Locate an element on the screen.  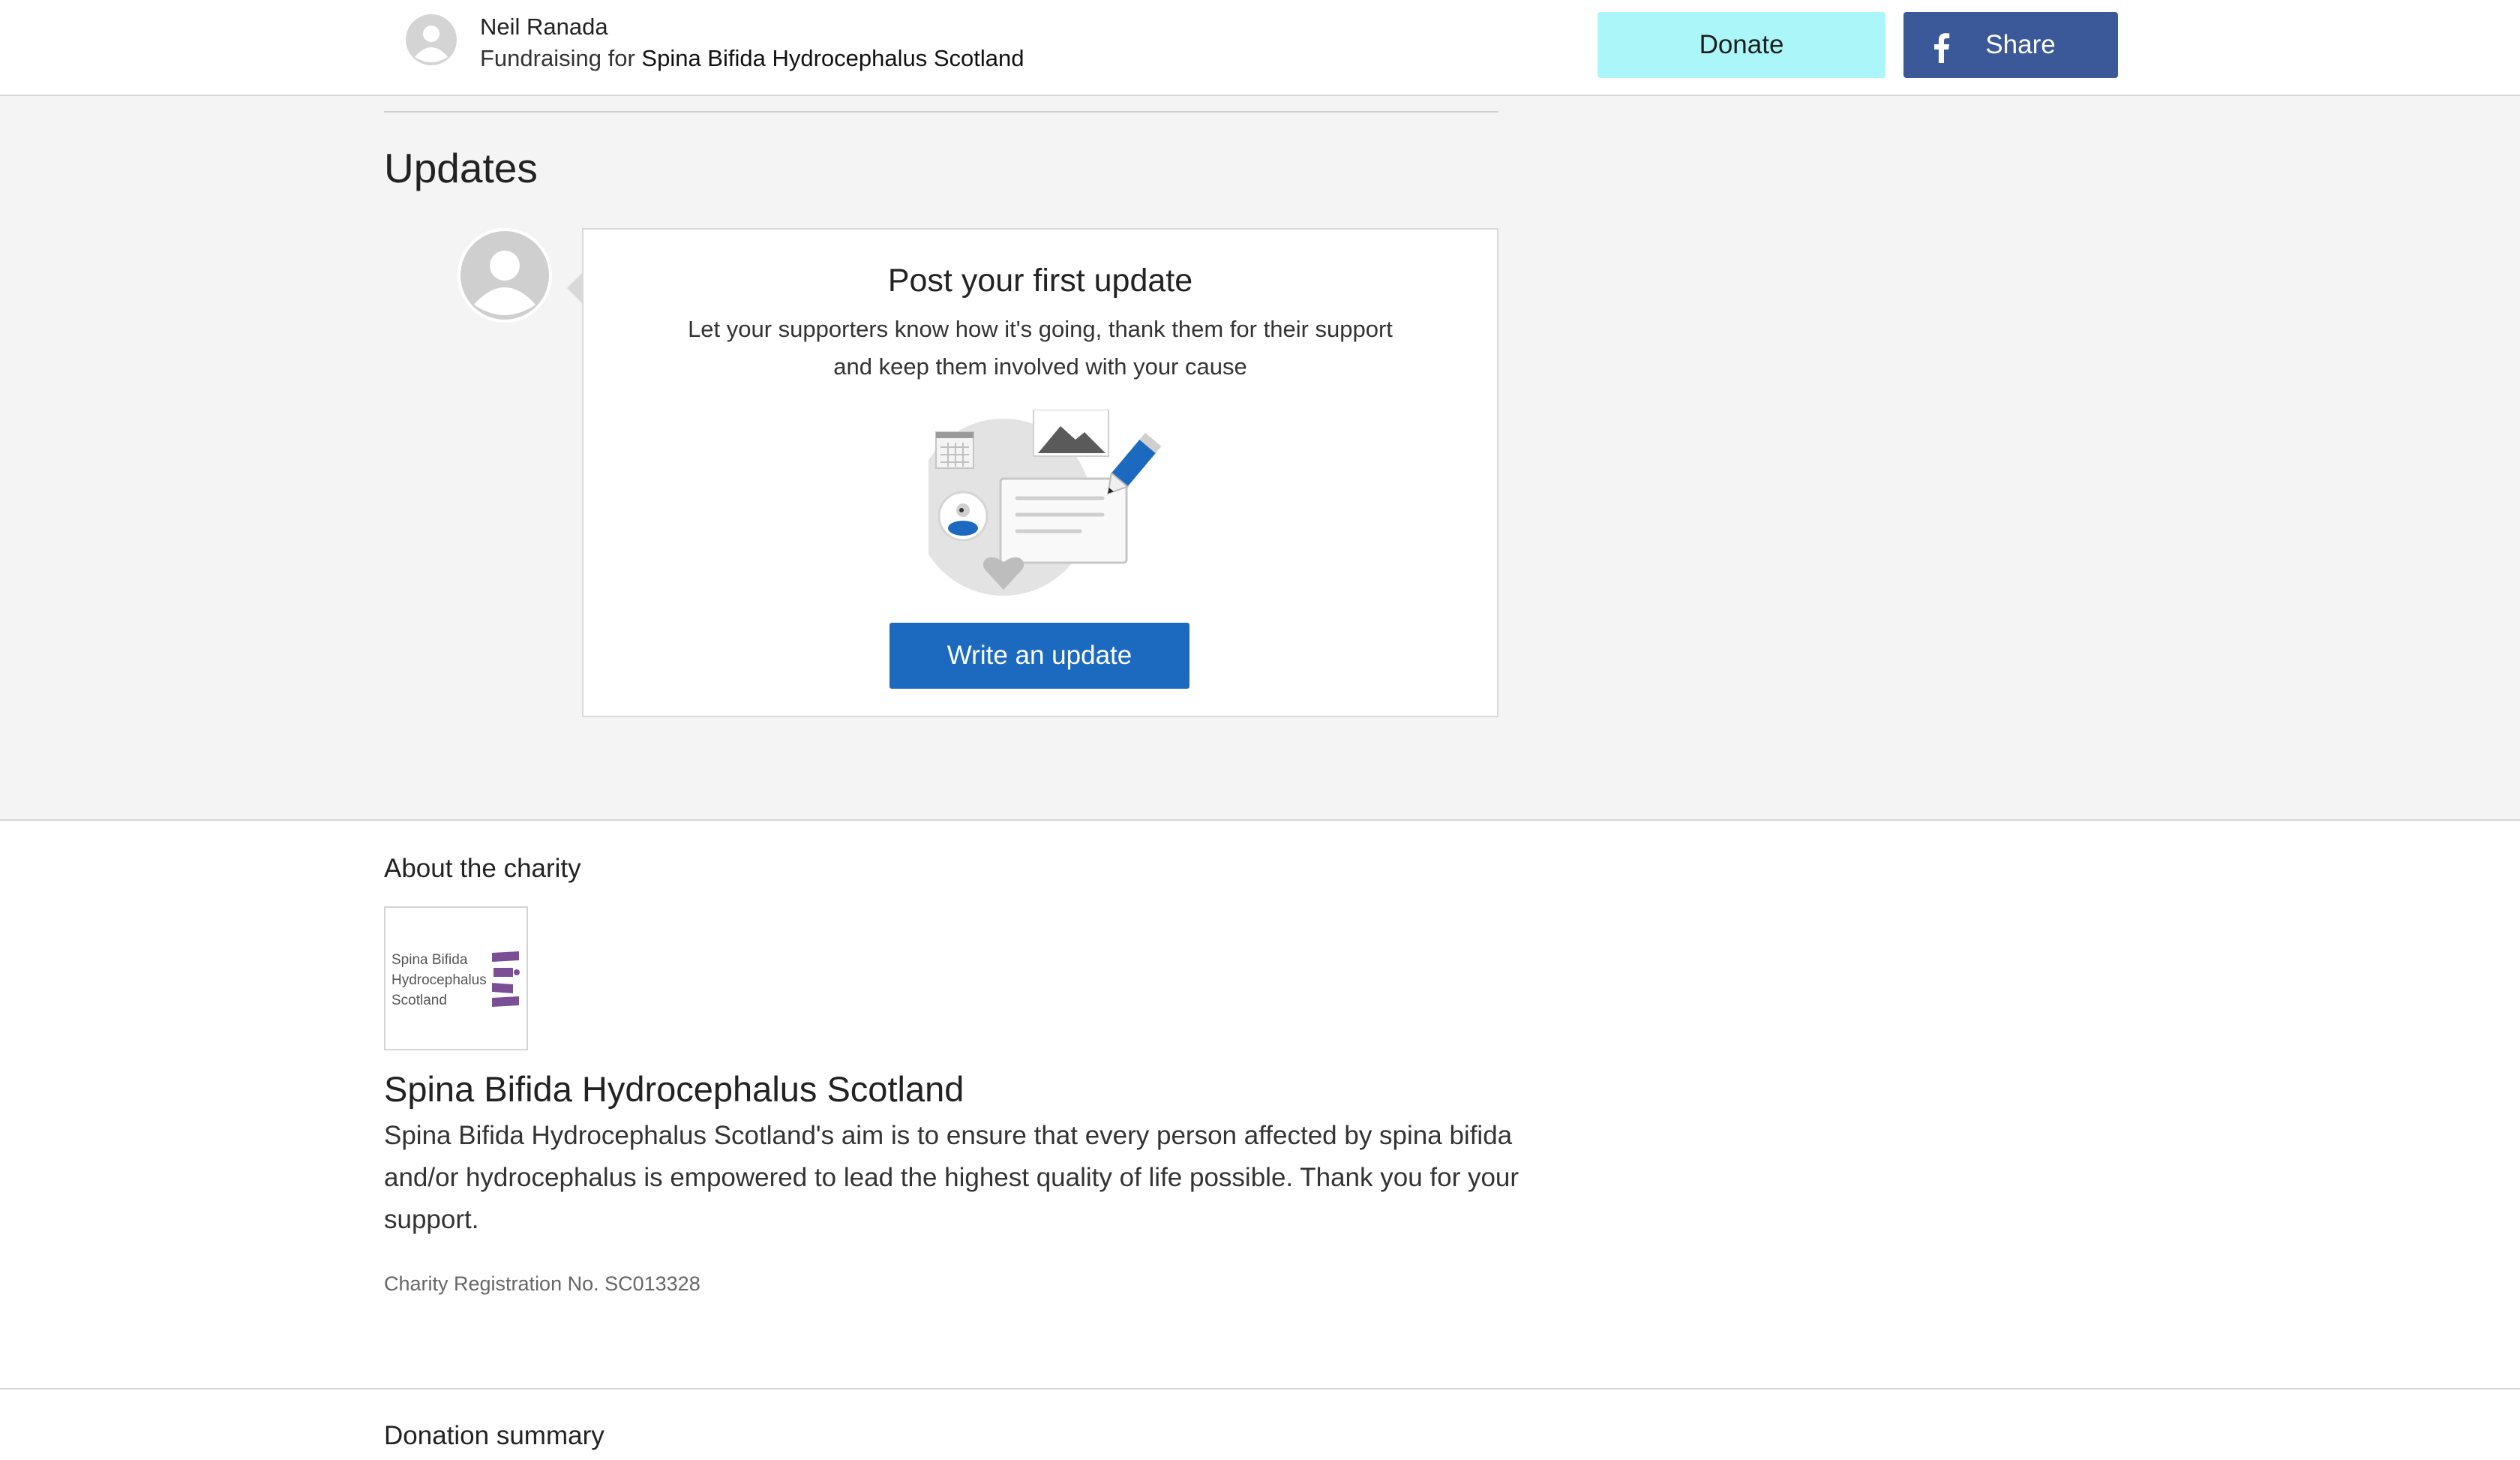
charity-logo-text: Spina Bifida Hydrocephalus Scotland is located at coordinates (439, 980).